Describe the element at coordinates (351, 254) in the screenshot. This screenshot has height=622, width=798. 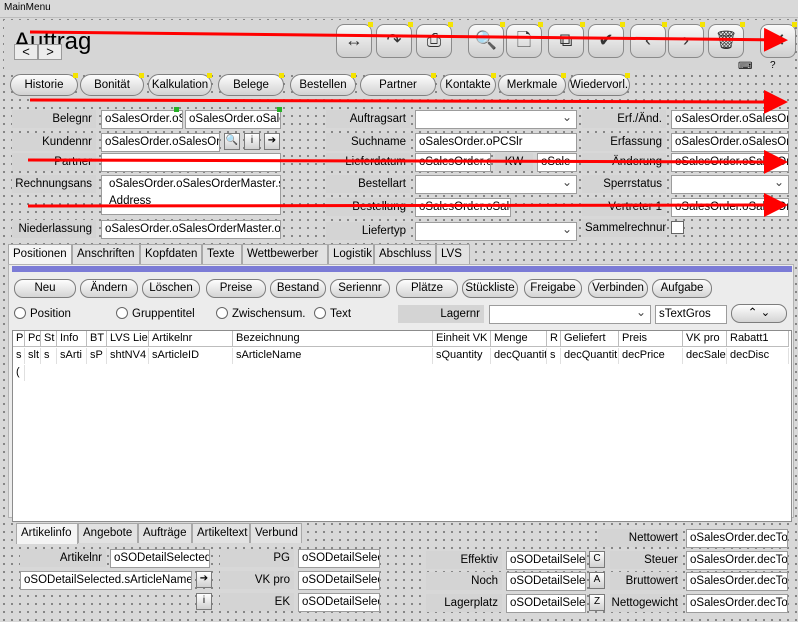
I see `tab-logistik: Logistik` at that location.